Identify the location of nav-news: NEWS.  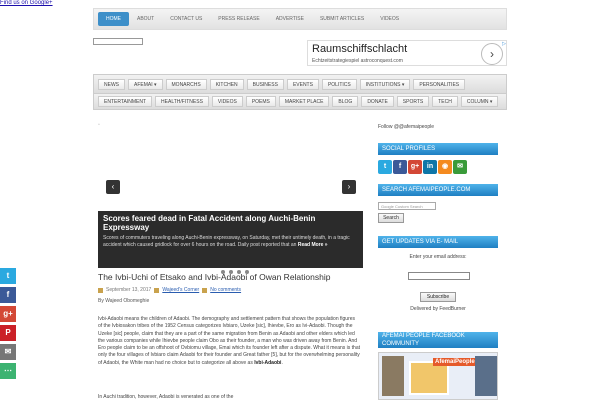
(111, 84).